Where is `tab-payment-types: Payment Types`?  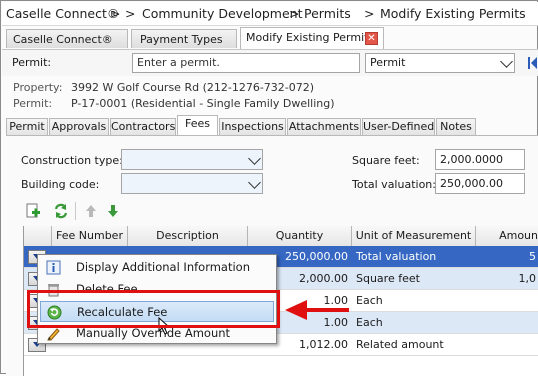
tab-payment-types: Payment Types is located at coordinates (184, 38).